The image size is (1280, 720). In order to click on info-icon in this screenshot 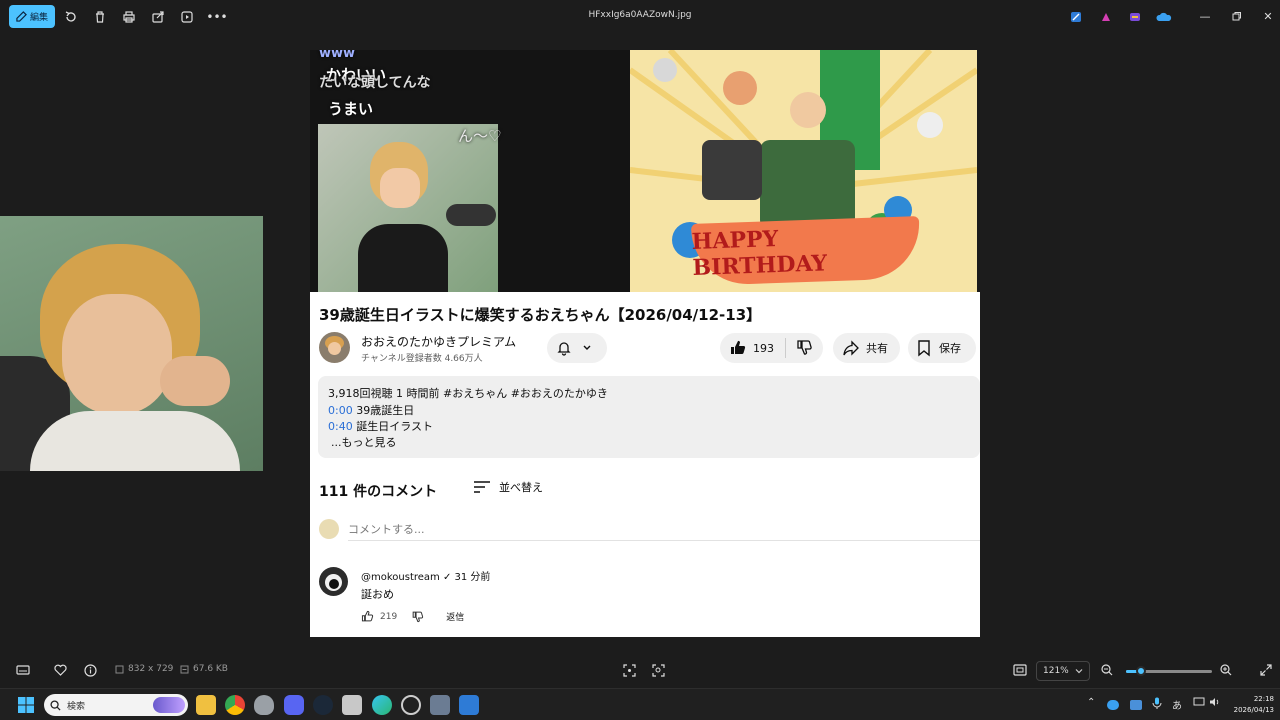, I will do `click(90, 670)`.